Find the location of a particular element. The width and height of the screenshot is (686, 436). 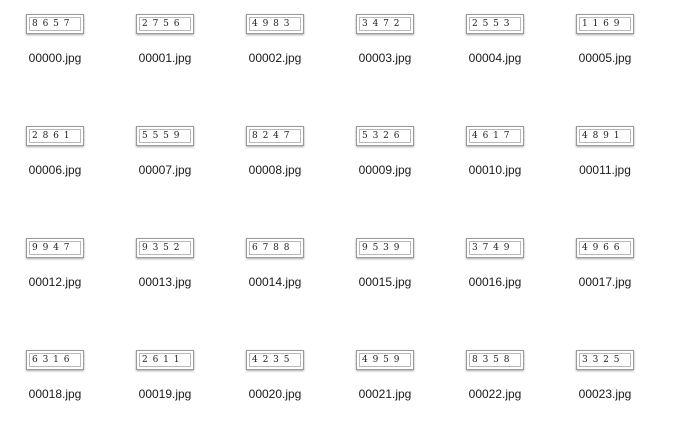

file-item: 6 3 1 6 00018.jpg is located at coordinates (55, 378).